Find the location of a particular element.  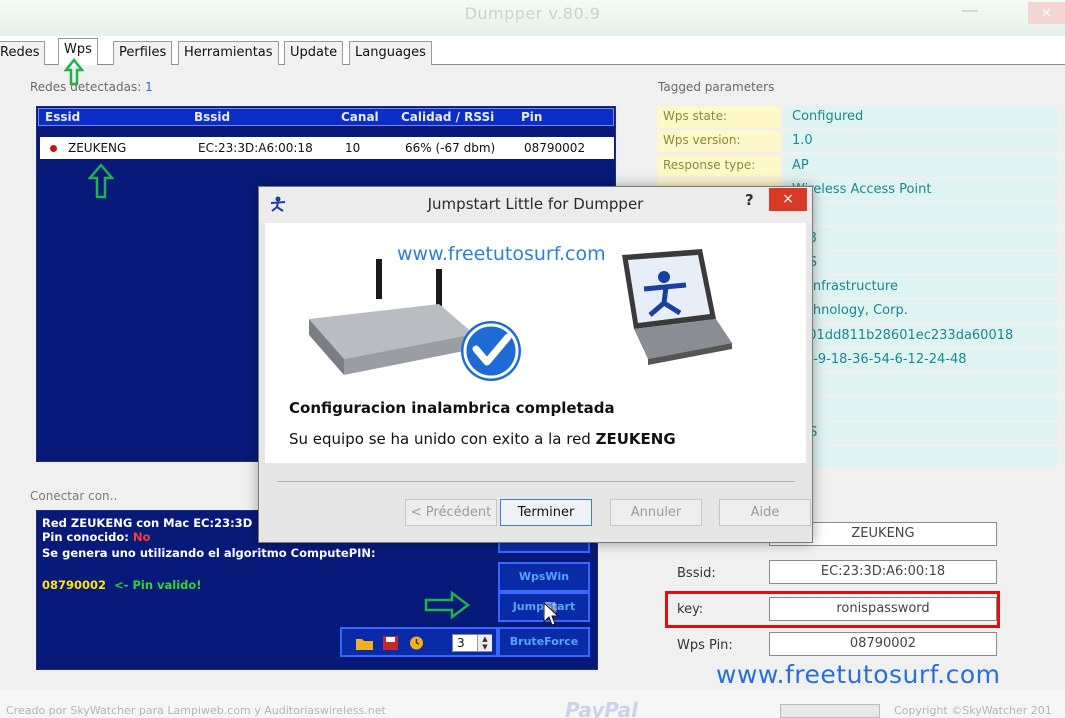

window-close-button: × is located at coordinates (1046, 13).